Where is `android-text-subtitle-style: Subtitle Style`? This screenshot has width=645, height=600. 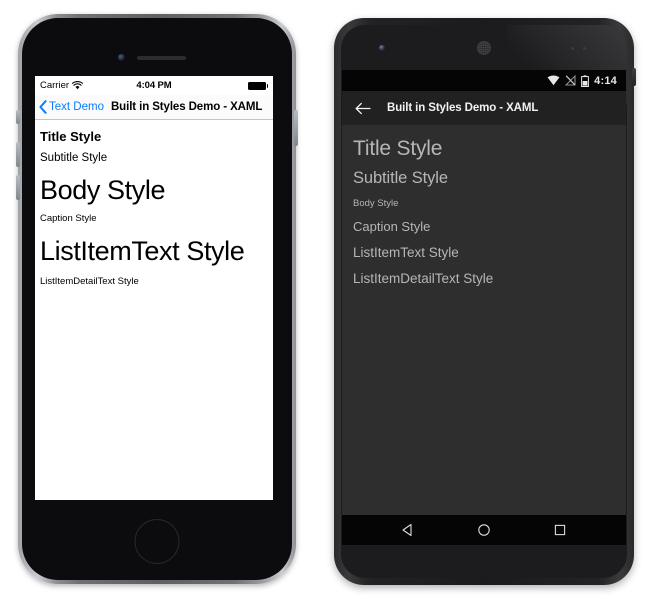
android-text-subtitle-style: Subtitle Style is located at coordinates (400, 178).